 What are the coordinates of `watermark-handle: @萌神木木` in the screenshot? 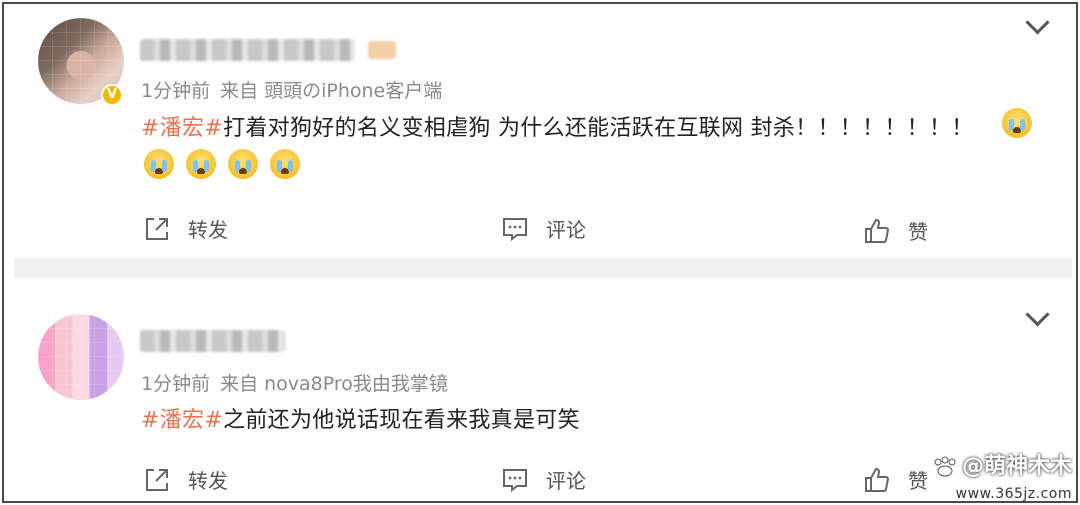 It's located at (1016, 466).